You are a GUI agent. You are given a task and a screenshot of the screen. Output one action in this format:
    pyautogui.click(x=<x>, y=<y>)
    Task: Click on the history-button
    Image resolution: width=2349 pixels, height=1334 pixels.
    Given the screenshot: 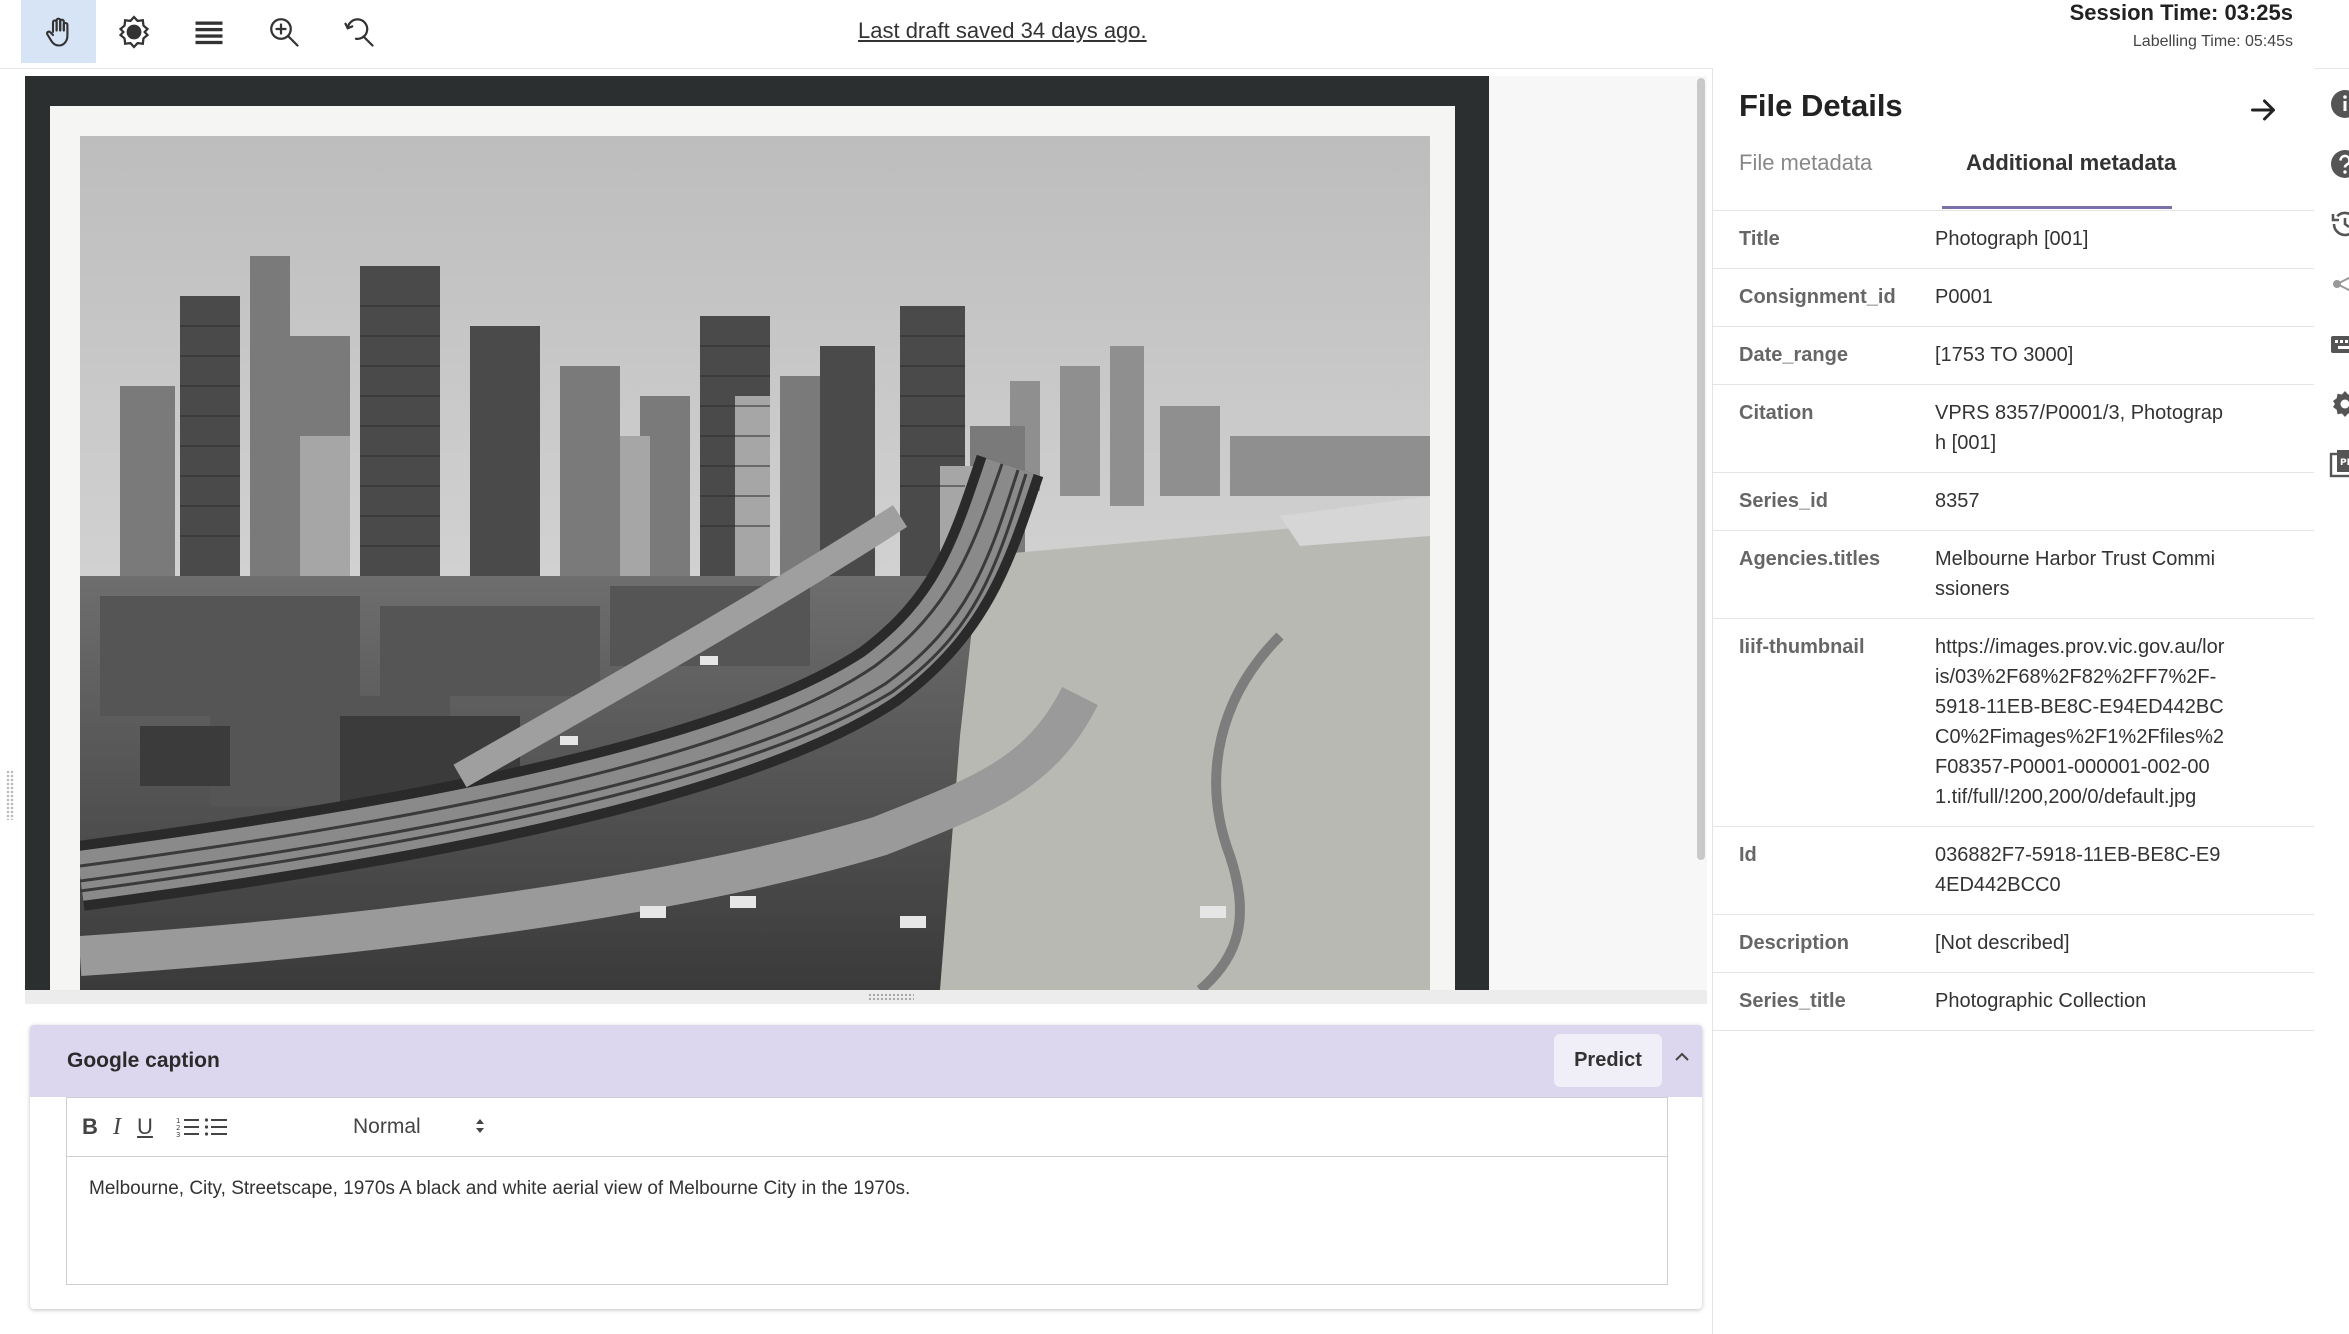 What is the action you would take?
    pyautogui.click(x=2339, y=224)
    